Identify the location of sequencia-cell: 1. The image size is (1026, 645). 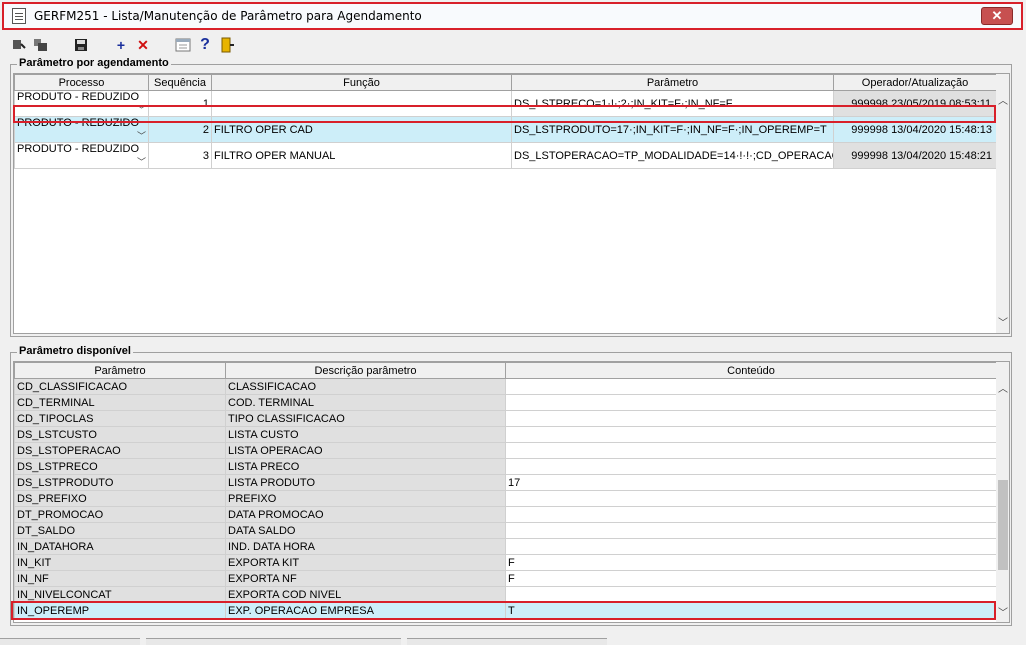
(180, 103).